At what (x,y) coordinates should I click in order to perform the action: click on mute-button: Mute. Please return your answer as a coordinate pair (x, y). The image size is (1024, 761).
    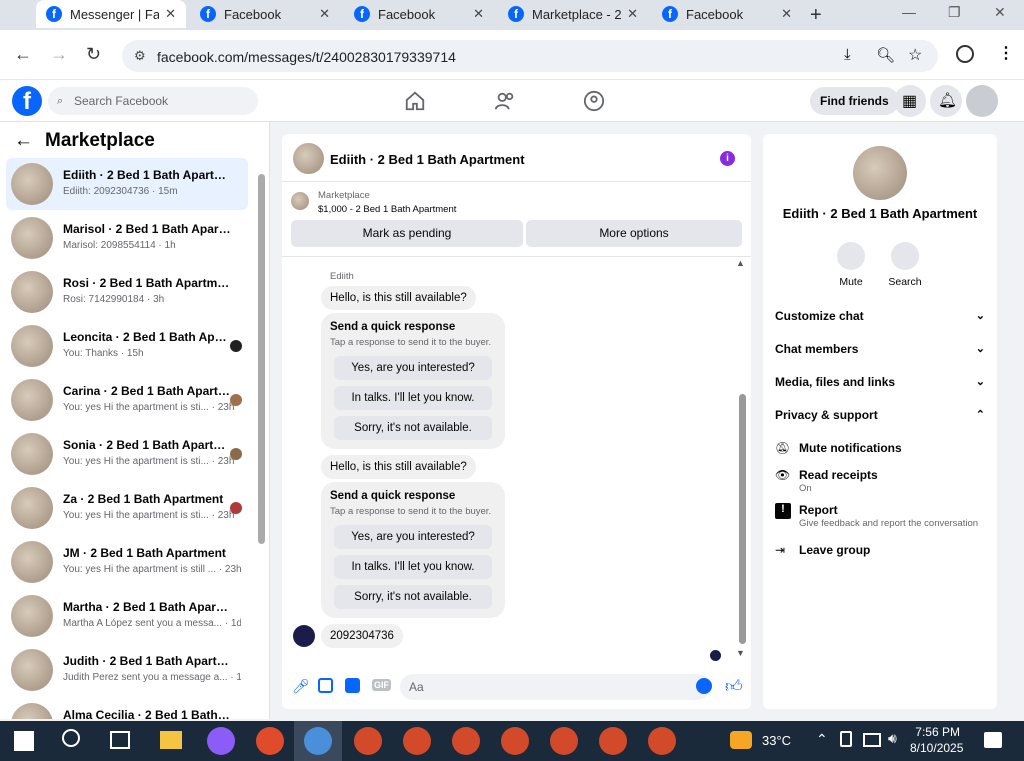
    Looking at the image, I should click on (851, 265).